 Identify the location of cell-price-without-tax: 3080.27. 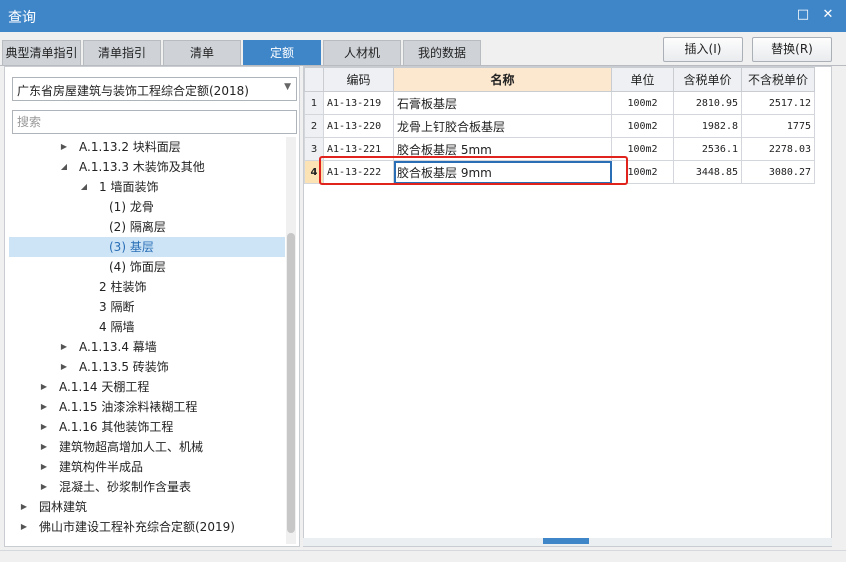
(778, 172).